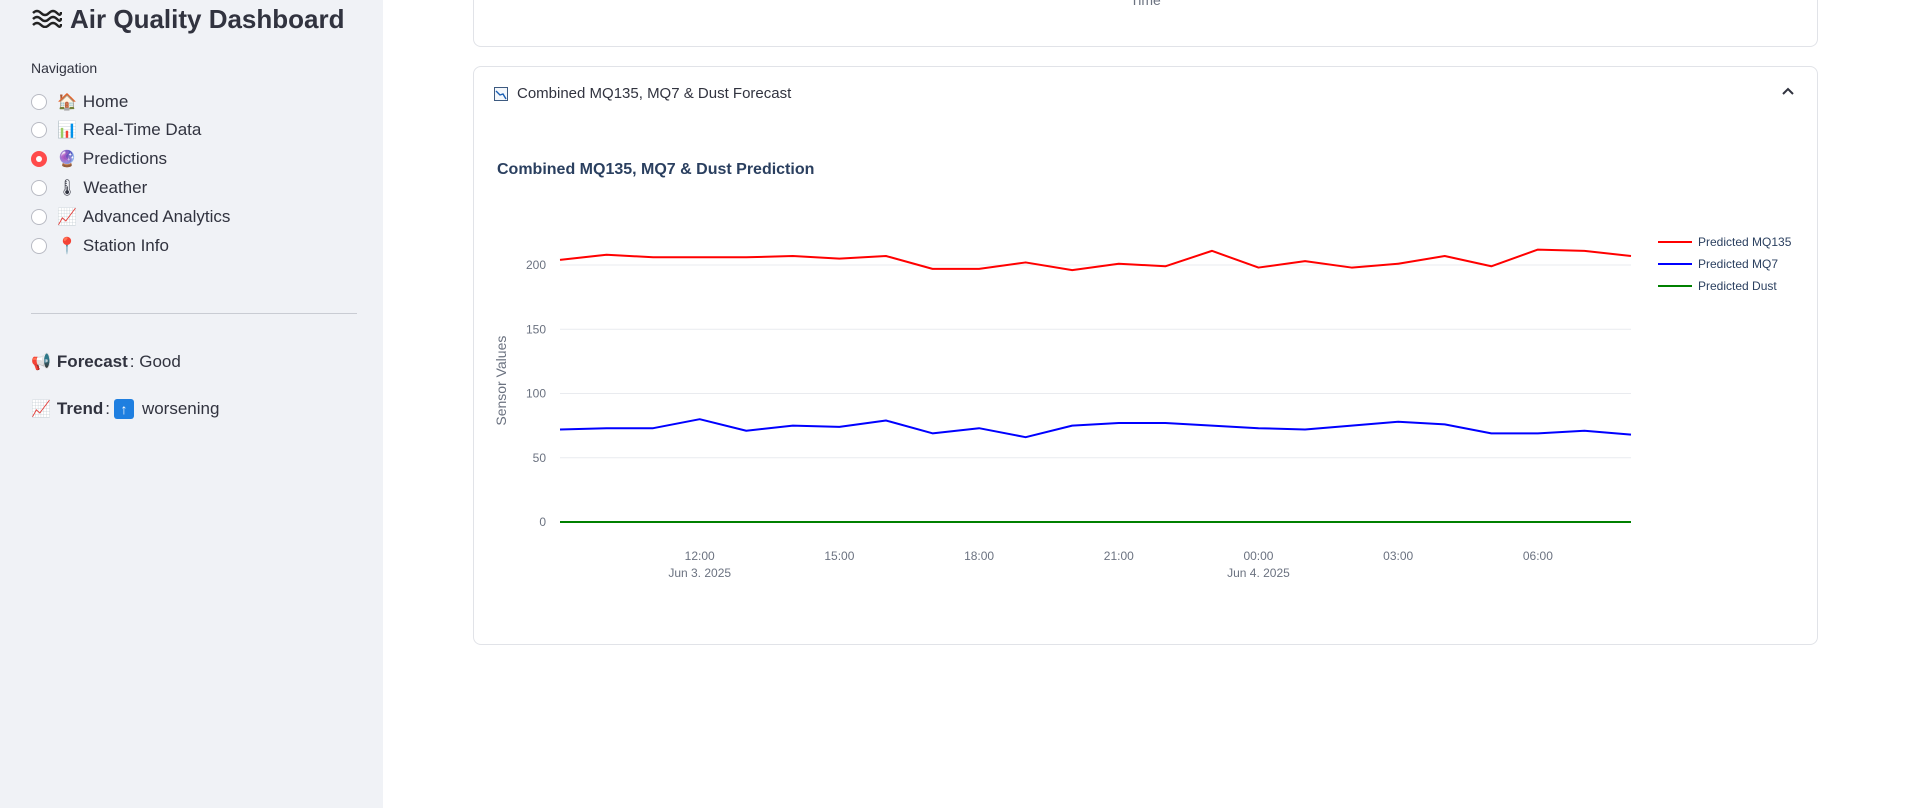  What do you see at coordinates (107, 408) in the screenshot?
I see `trend-colon: :` at bounding box center [107, 408].